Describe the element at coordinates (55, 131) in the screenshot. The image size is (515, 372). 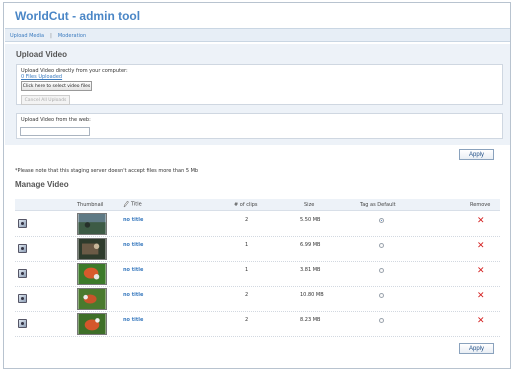
I see `web-url-input` at that location.